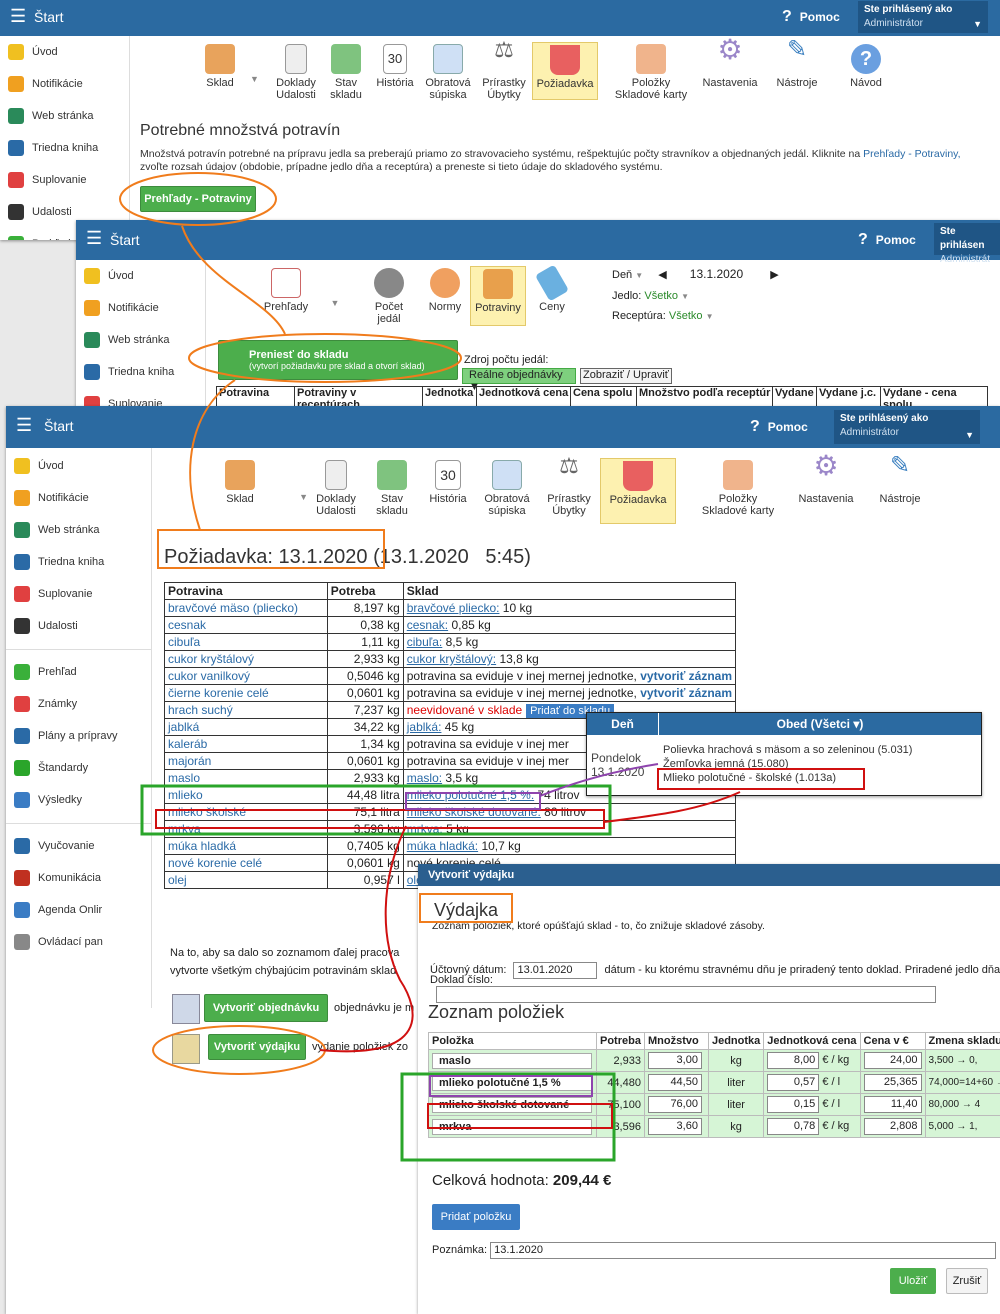 The image size is (1000, 1314). What do you see at coordinates (427, 625) in the screenshot?
I see `sklad-link: cesnak:` at bounding box center [427, 625].